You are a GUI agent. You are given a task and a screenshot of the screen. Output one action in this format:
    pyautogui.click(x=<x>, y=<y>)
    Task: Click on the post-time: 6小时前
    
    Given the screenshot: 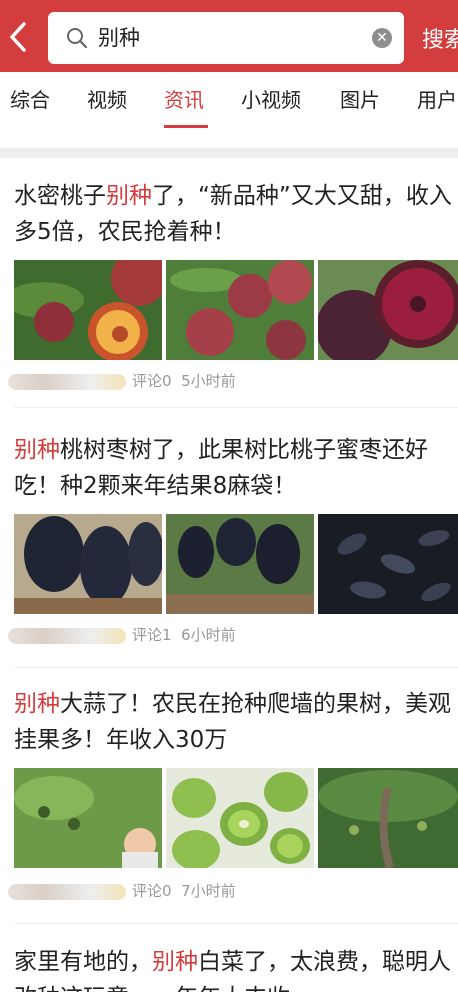 What is the action you would take?
    pyautogui.click(x=208, y=635)
    